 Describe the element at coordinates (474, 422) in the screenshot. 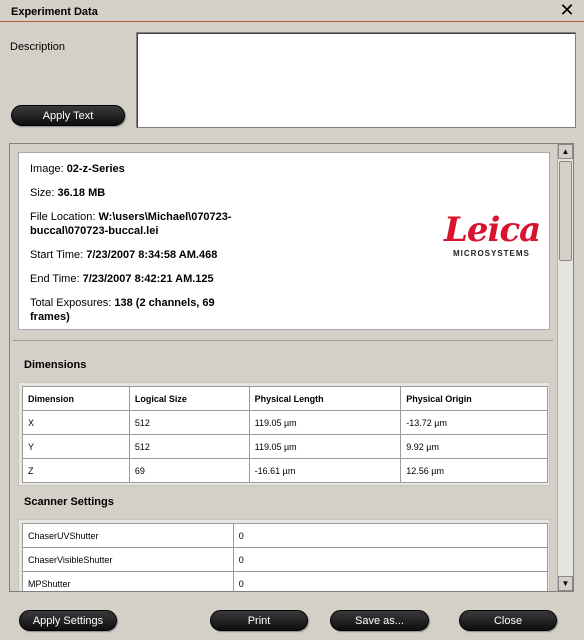

I see `table-cell: -13.72 µm` at that location.